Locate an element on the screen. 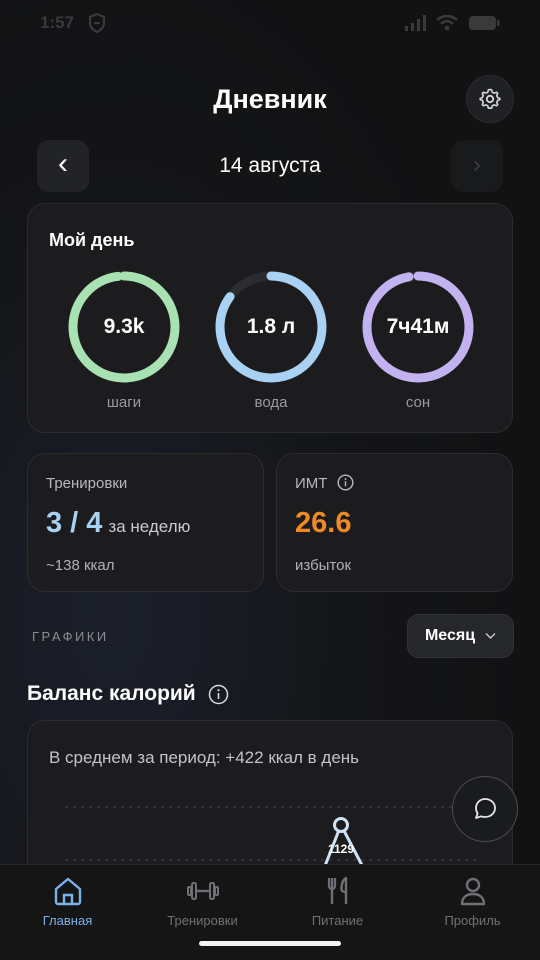 The width and height of the screenshot is (540, 960). settings-button is located at coordinates (490, 99).